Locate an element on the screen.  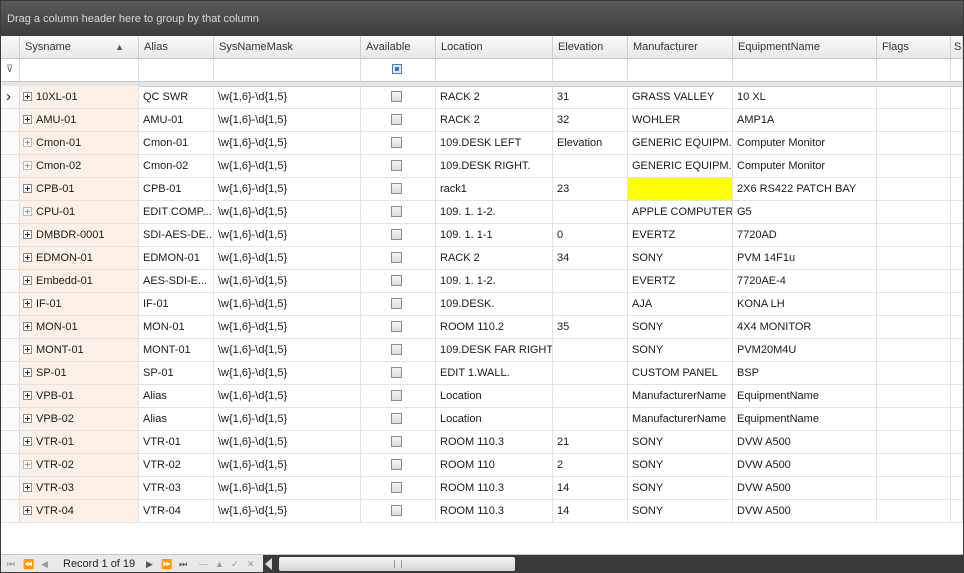
filter-alias is located at coordinates (176, 70).